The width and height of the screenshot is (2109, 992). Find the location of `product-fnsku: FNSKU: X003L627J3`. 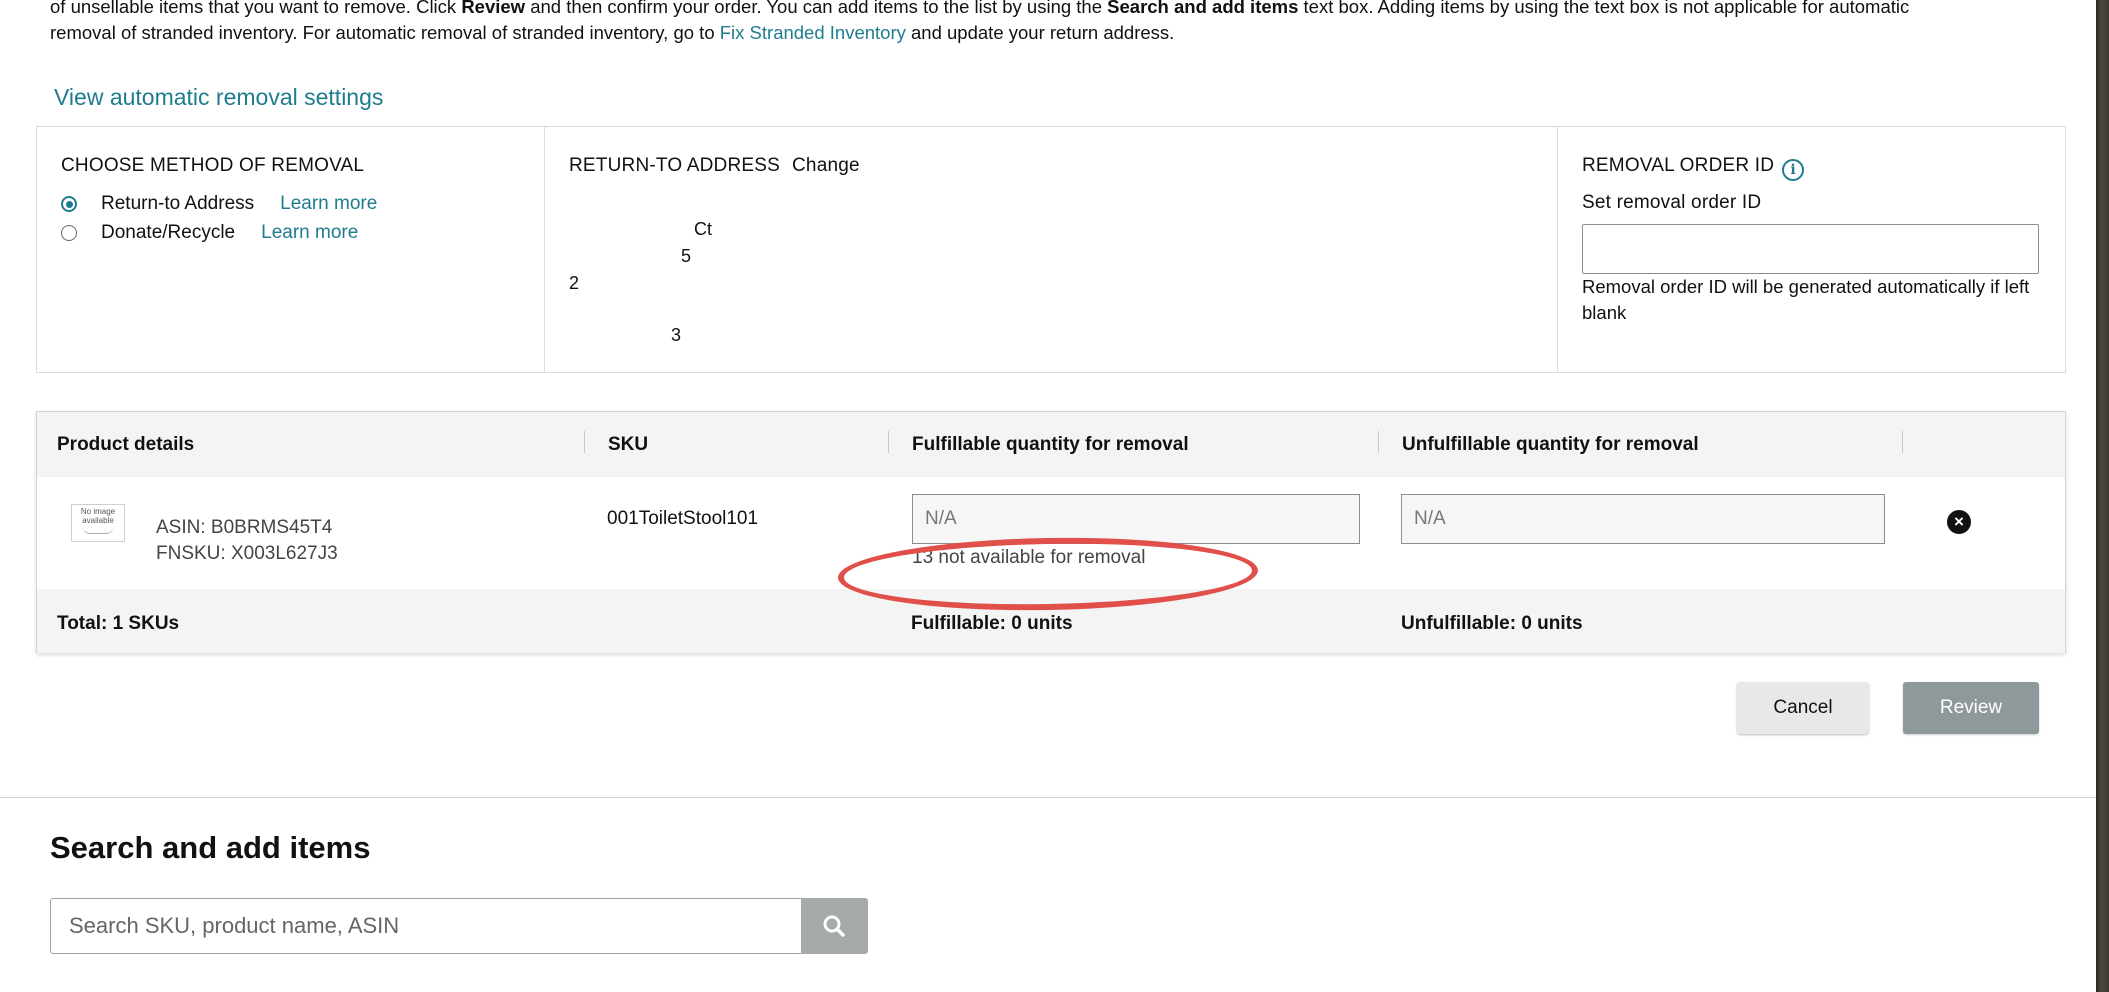

product-fnsku: FNSKU: X003L627J3 is located at coordinates (247, 553).